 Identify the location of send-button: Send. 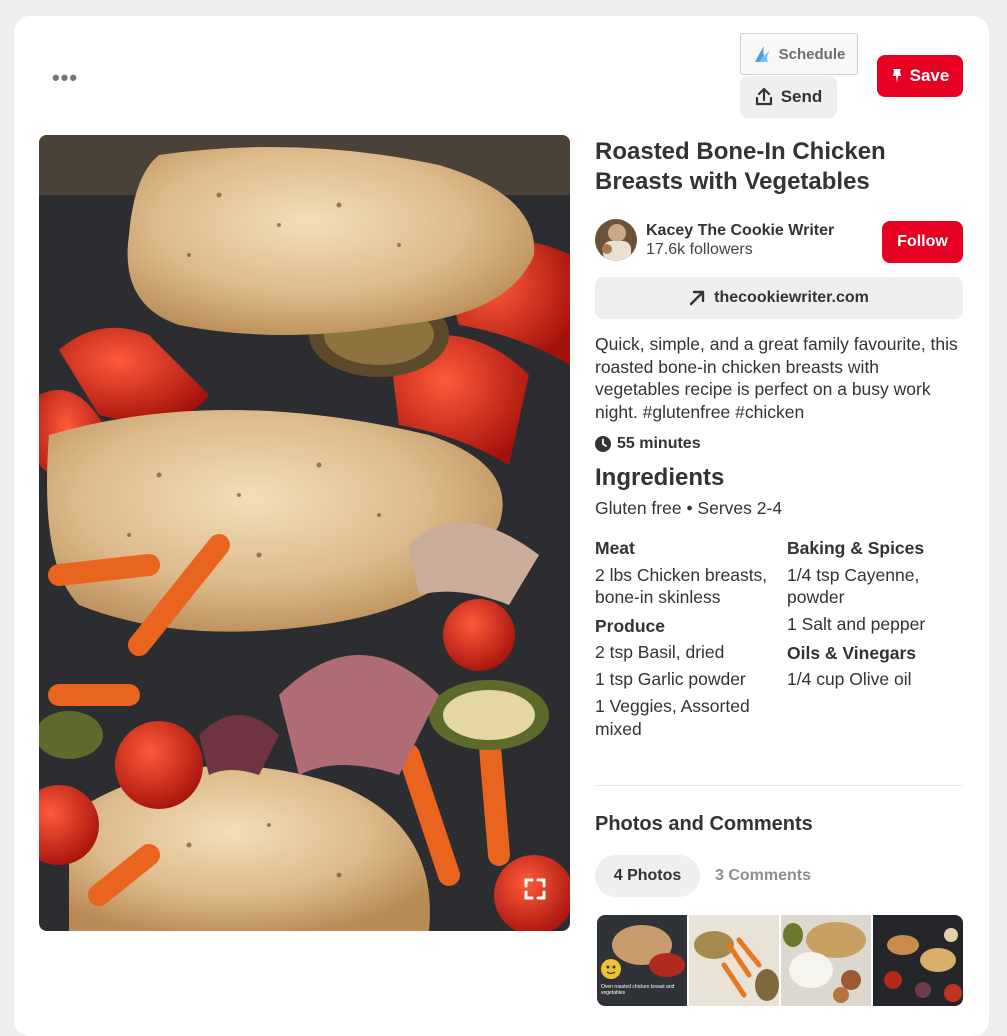
(788, 97).